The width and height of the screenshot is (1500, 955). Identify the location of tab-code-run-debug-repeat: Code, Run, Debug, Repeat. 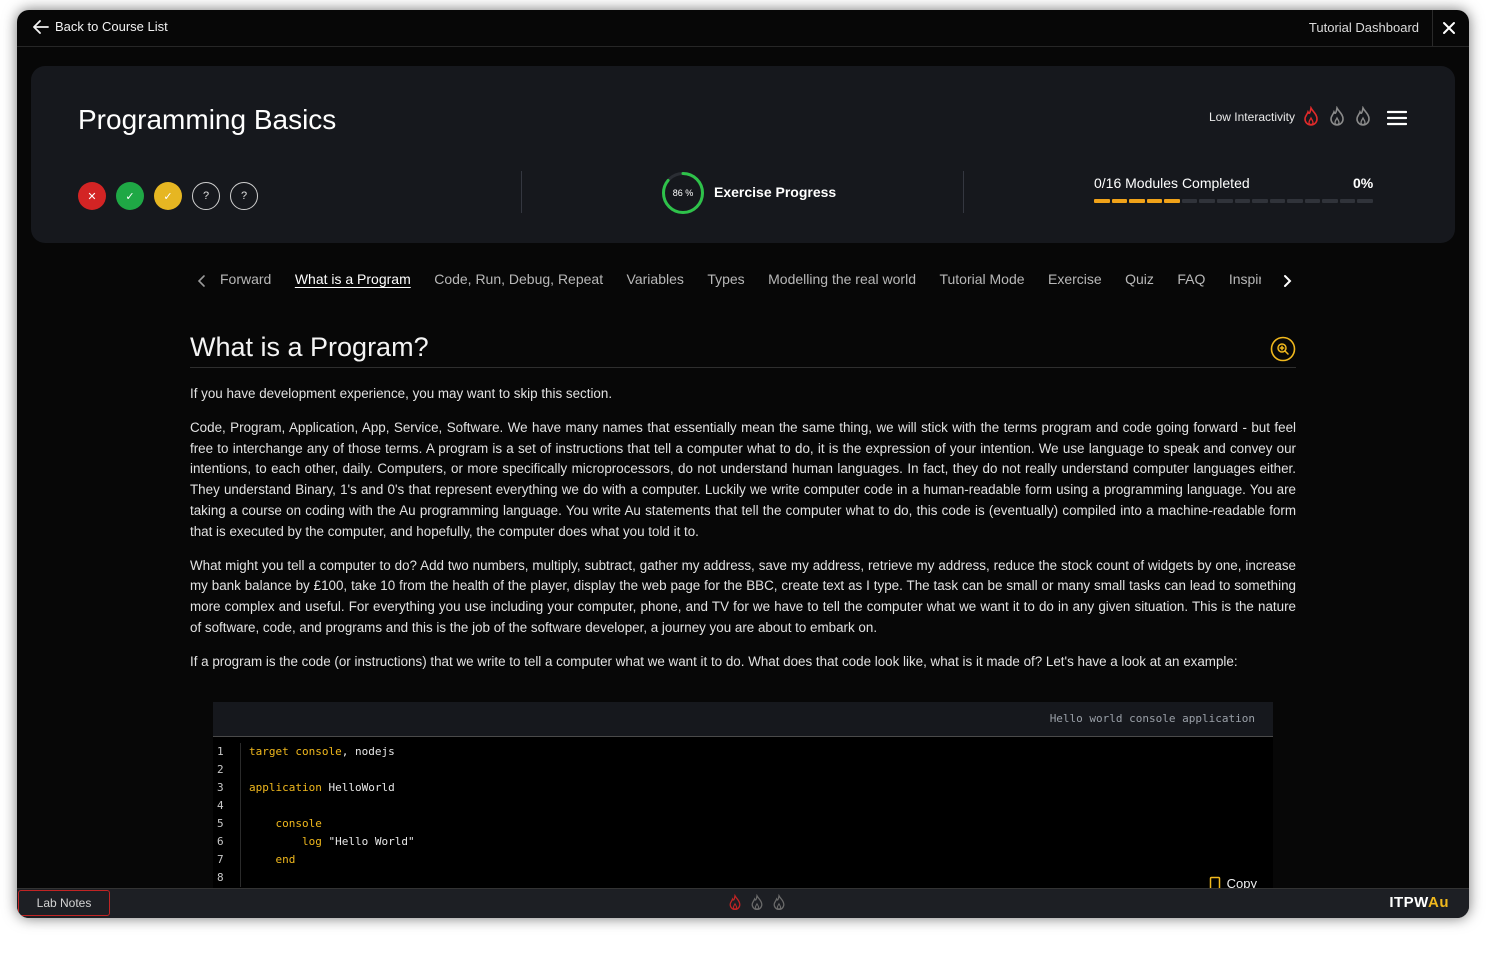
(518, 279).